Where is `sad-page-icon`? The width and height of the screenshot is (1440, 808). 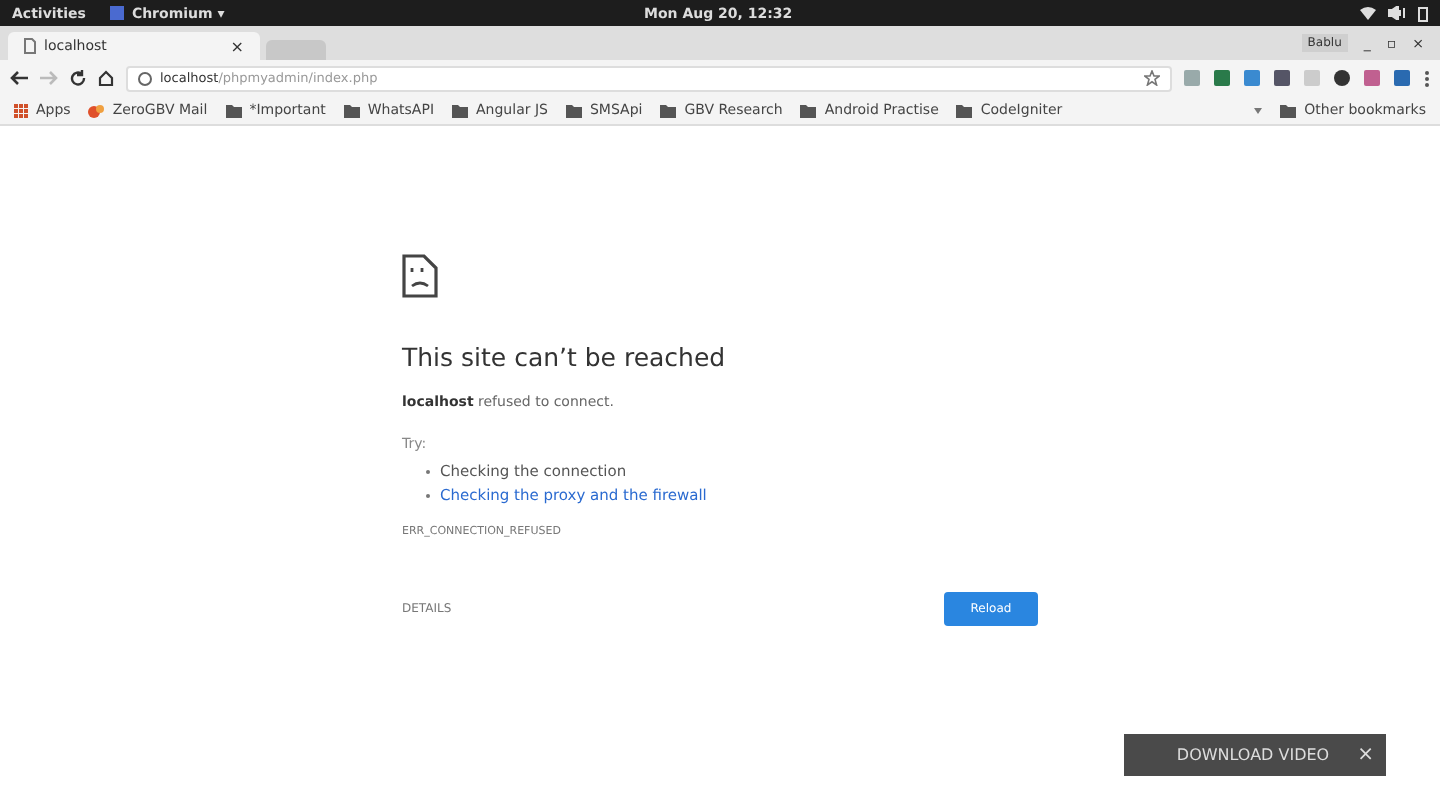 sad-page-icon is located at coordinates (420, 276).